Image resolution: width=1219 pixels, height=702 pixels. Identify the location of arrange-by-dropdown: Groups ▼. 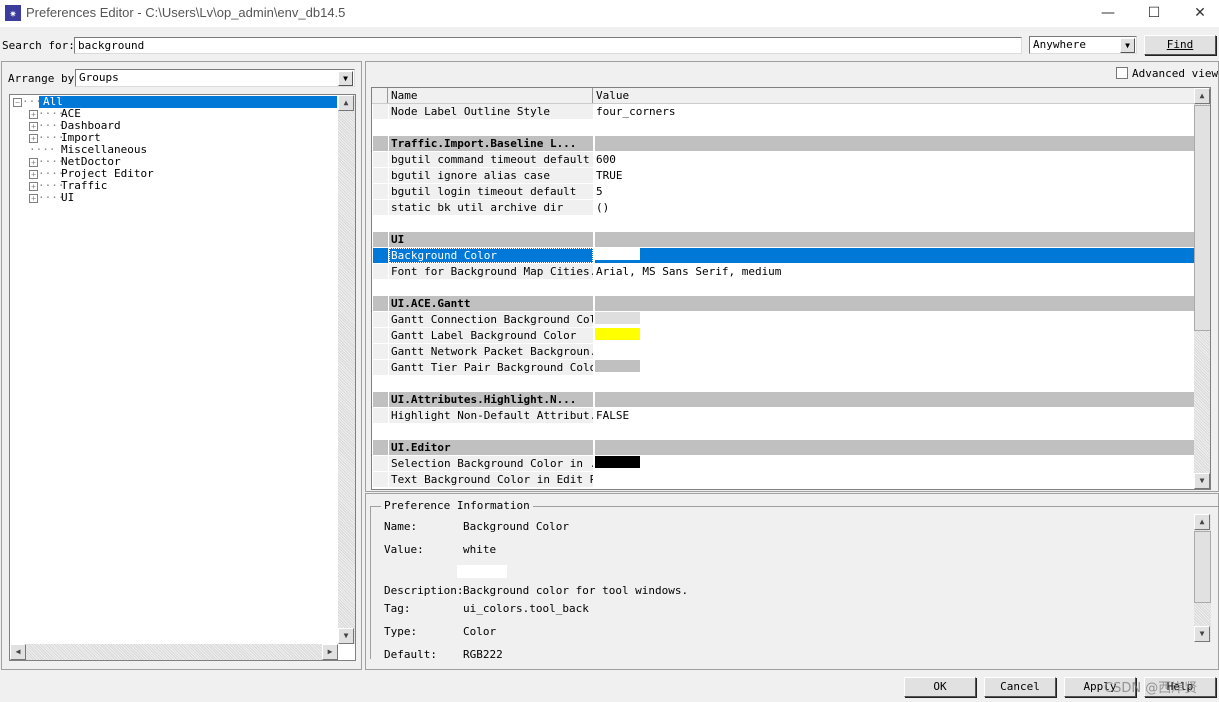
(215, 78).